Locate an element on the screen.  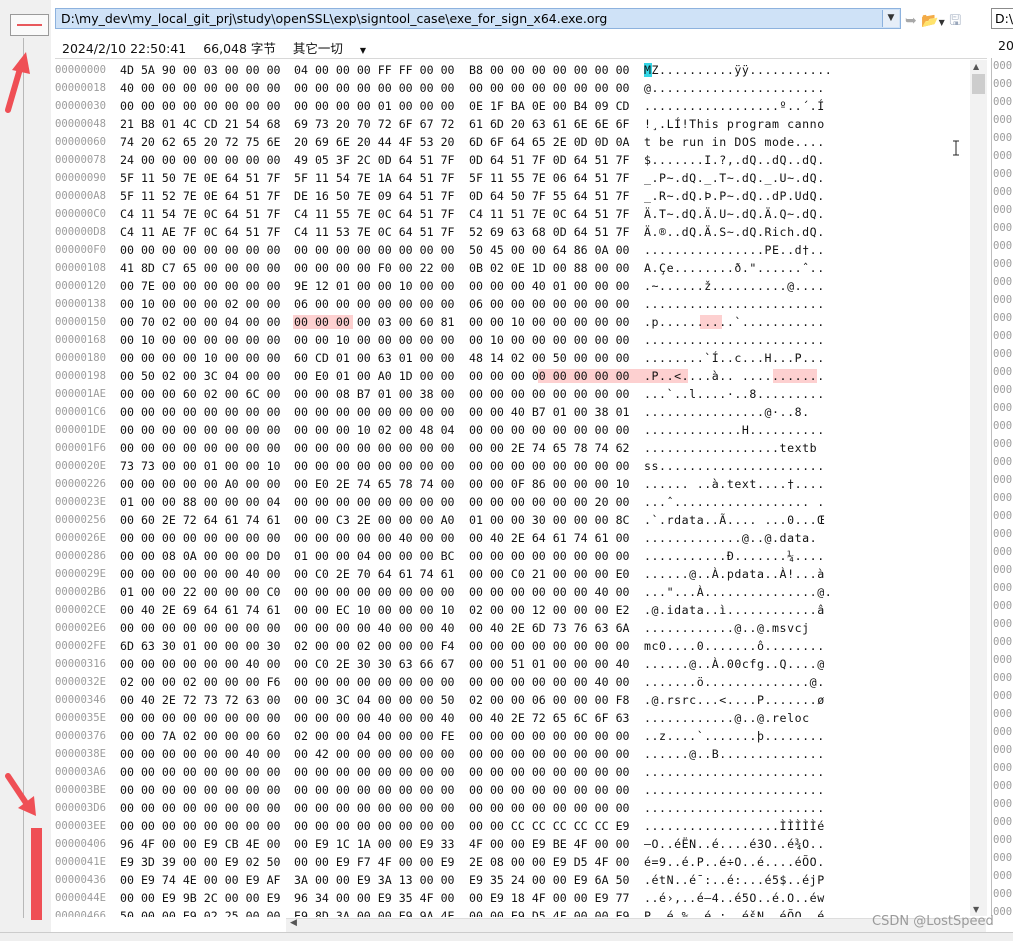
hex-bytes-group: 00 00 0F 86 00 00 00 10 is located at coordinates (549, 484).